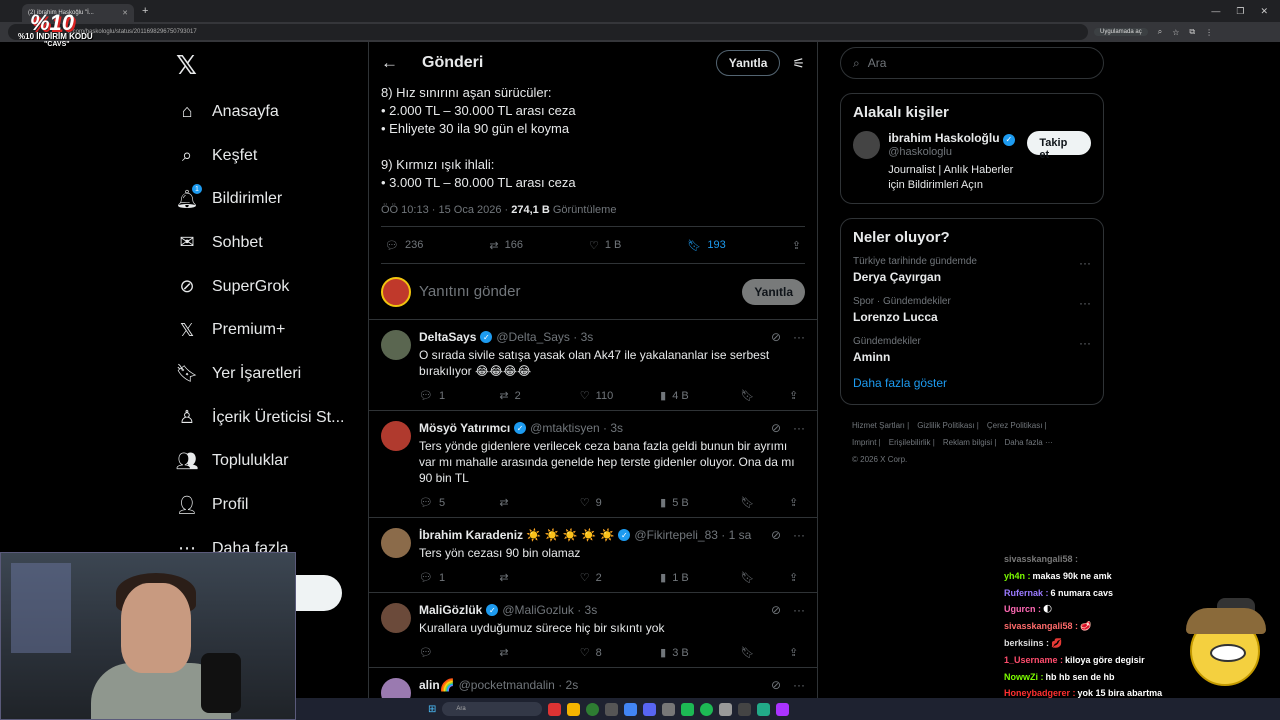  What do you see at coordinates (469, 291) in the screenshot?
I see `reply-input: Yanıtını gönder` at bounding box center [469, 291].